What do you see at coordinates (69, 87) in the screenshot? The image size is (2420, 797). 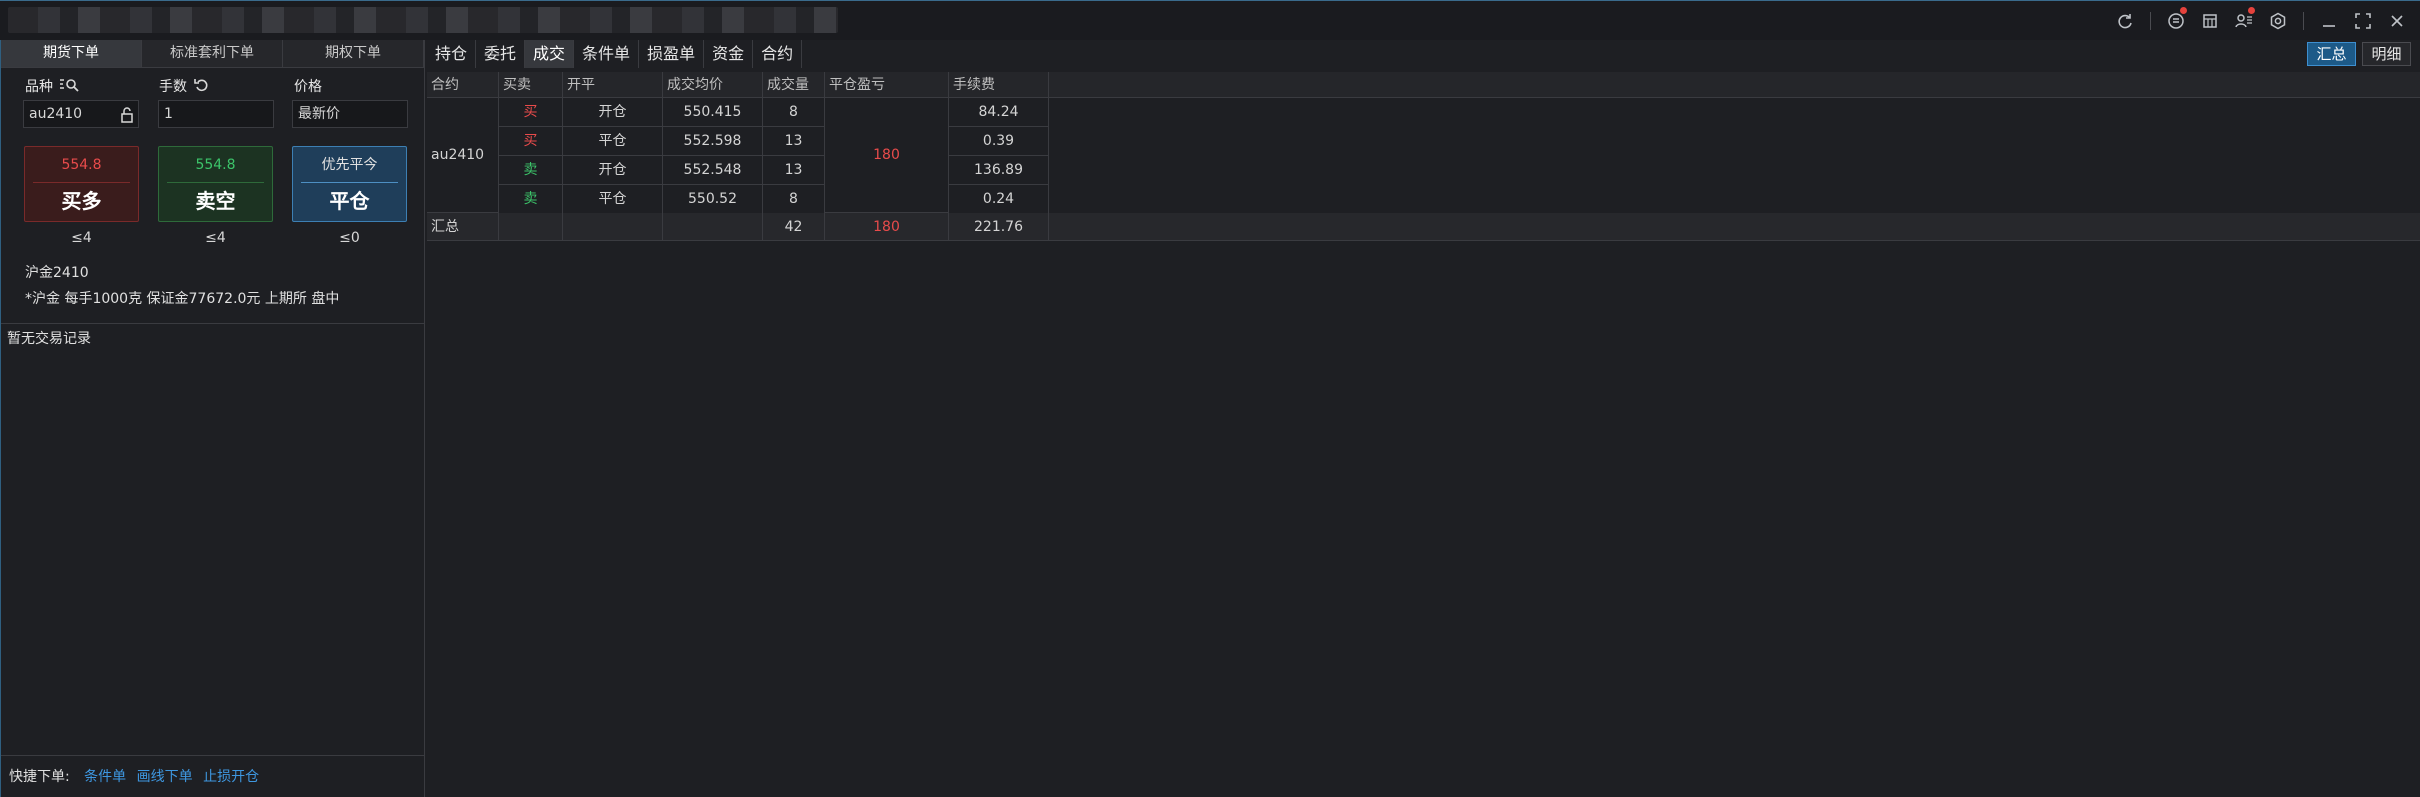 I see `product-search-icon` at bounding box center [69, 87].